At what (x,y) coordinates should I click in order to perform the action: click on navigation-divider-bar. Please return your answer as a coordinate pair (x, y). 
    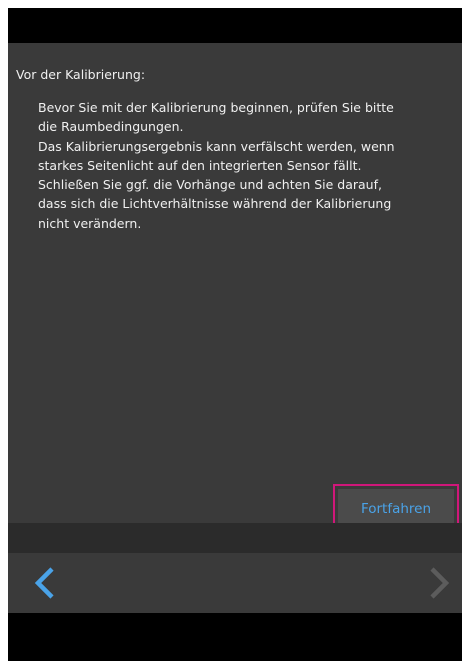
    Looking at the image, I should click on (235, 538).